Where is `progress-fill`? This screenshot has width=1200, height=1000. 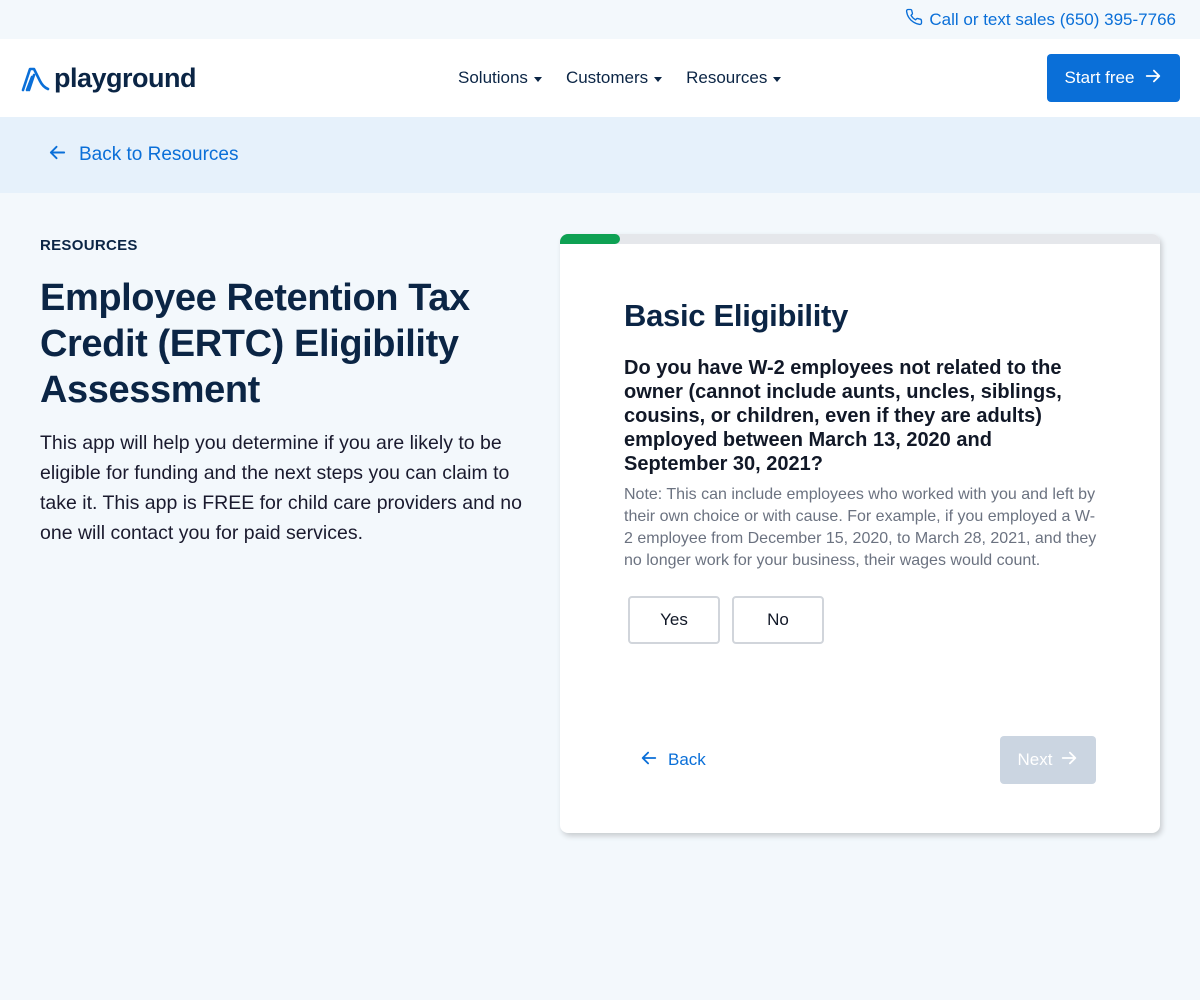
progress-fill is located at coordinates (590, 239).